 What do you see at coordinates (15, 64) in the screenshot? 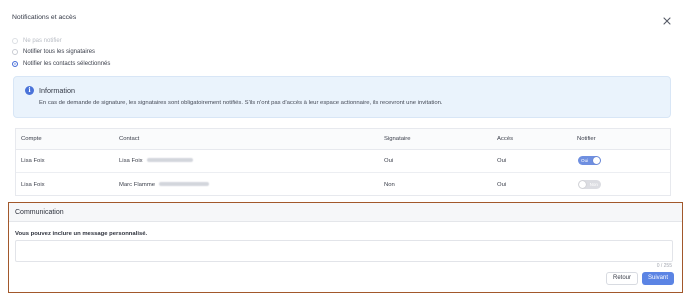
I see `radio-notify-selected` at bounding box center [15, 64].